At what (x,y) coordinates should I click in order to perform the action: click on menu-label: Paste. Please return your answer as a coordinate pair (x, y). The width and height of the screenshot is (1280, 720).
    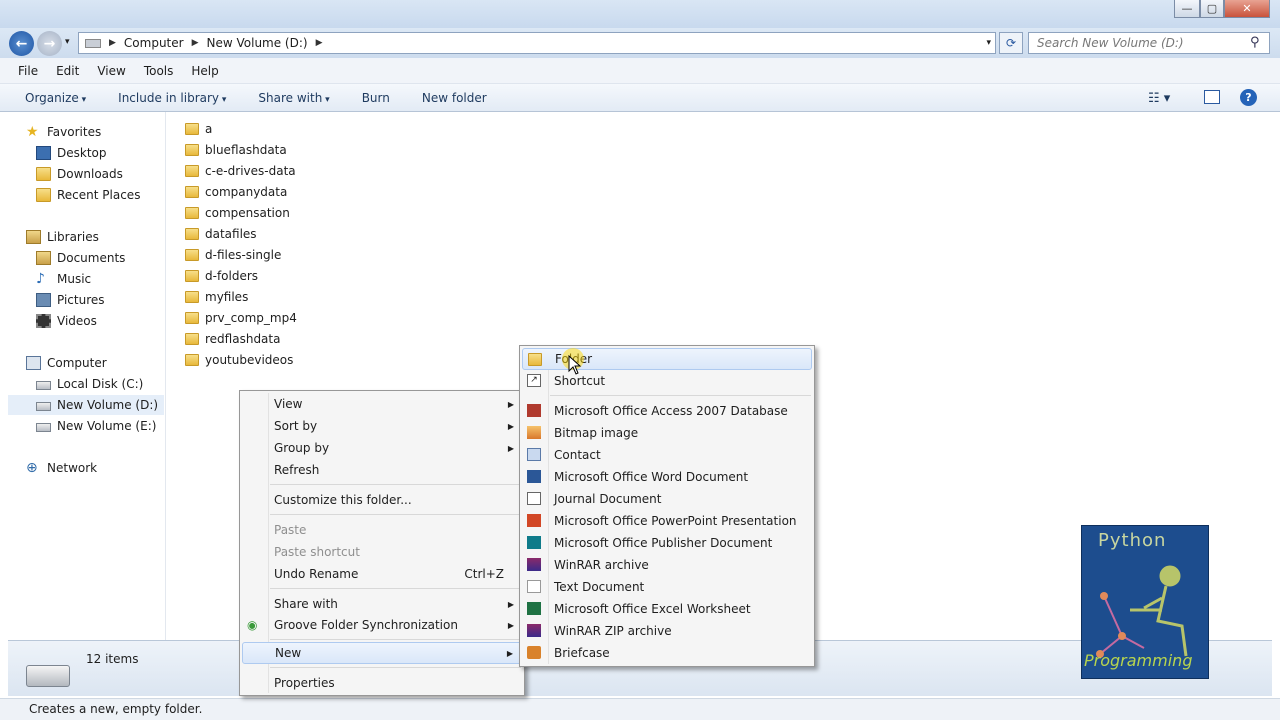
    Looking at the image, I should click on (290, 530).